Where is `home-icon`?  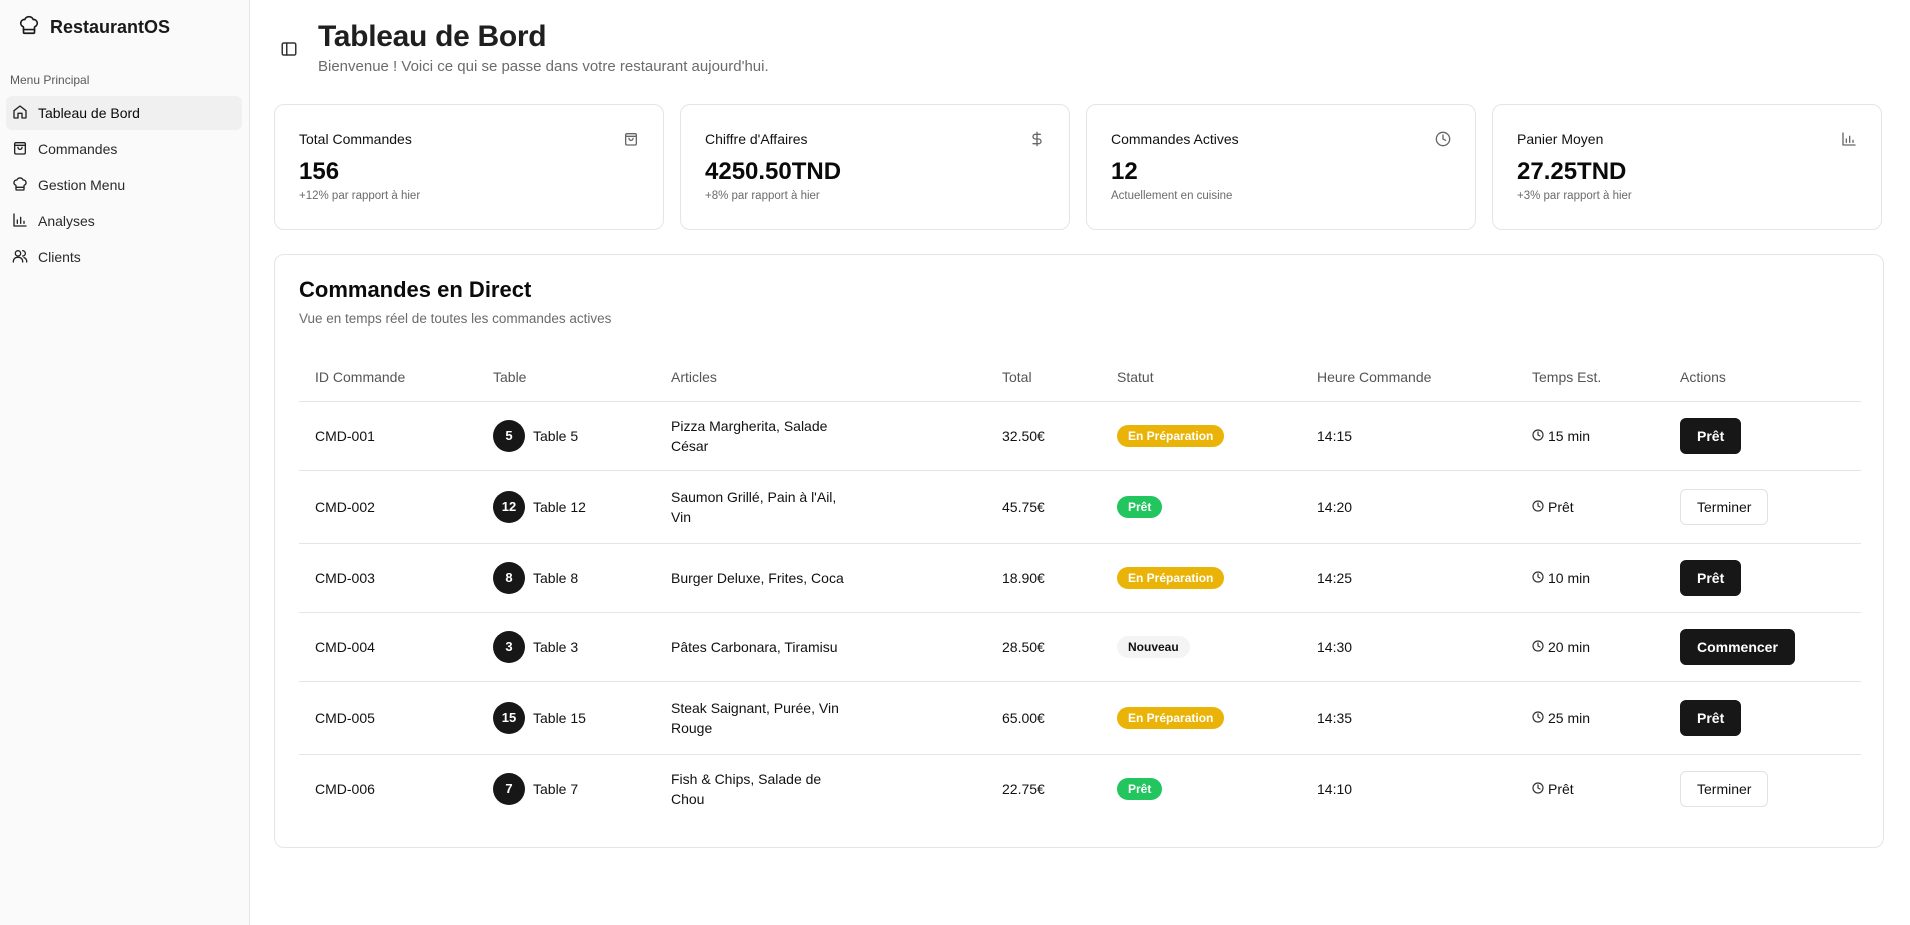 home-icon is located at coordinates (20, 113).